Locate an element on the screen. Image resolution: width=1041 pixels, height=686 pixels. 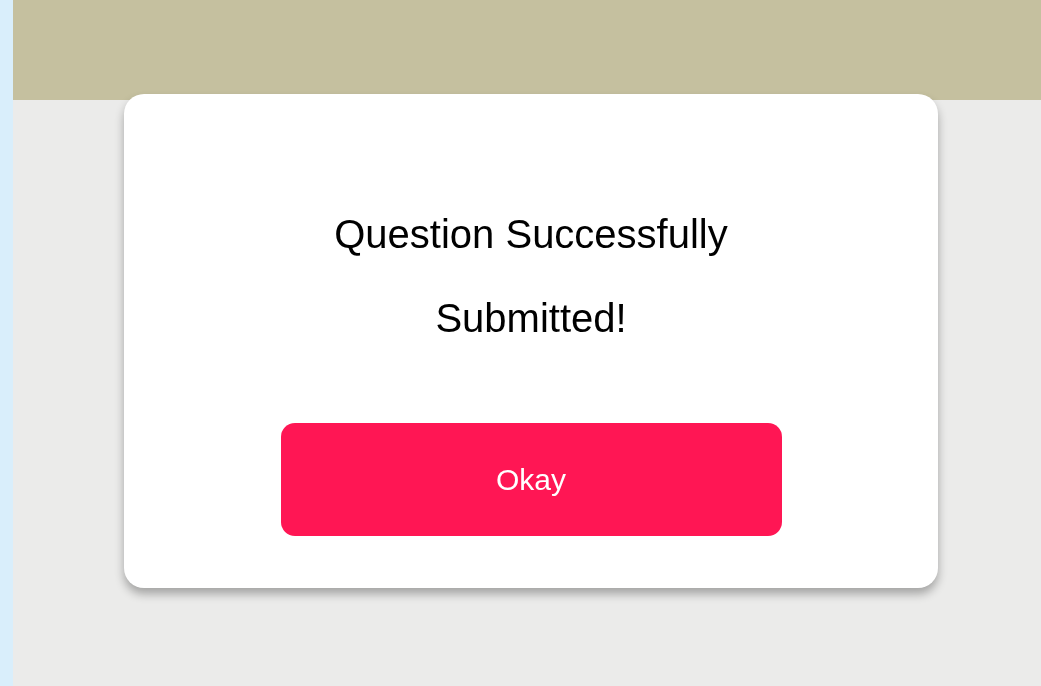
okay-button: Okay is located at coordinates (531, 479).